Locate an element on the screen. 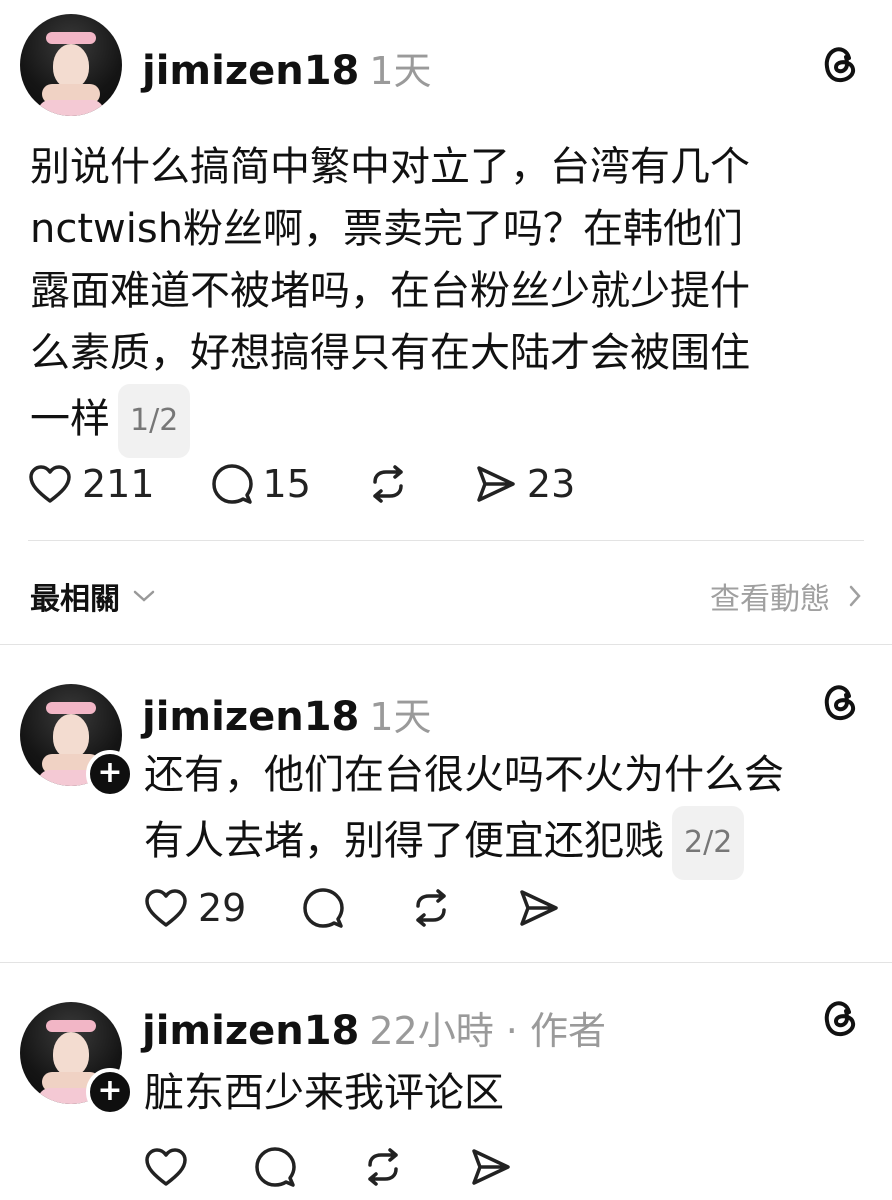 This screenshot has height=1200, width=892. post-line: 别说什么搞简中繁中对立了，台湾有几个 is located at coordinates (390, 167).